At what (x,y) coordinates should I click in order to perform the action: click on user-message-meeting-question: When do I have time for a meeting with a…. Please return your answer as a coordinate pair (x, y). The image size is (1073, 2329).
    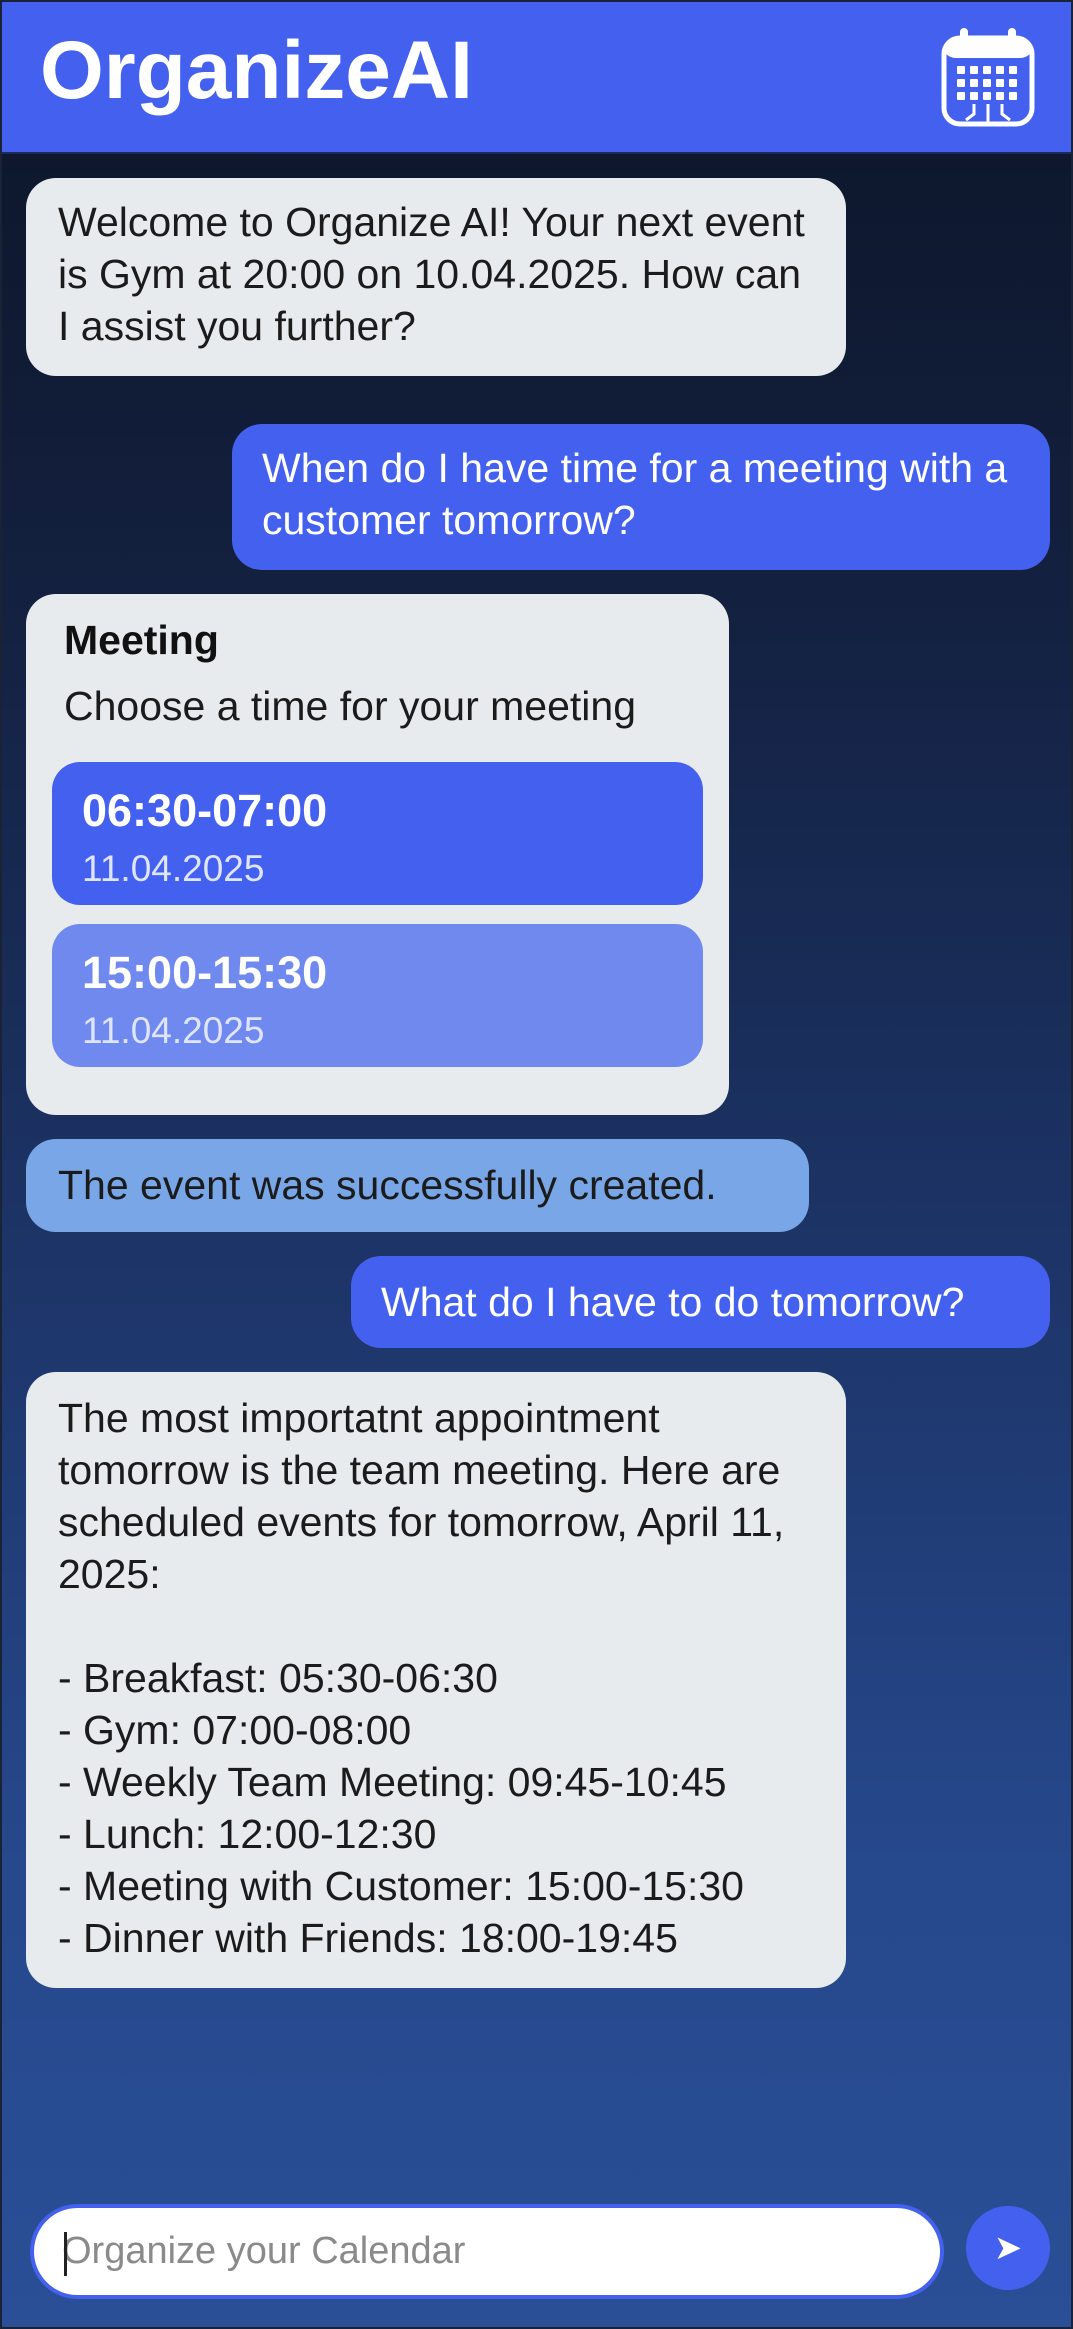
    Looking at the image, I should click on (641, 497).